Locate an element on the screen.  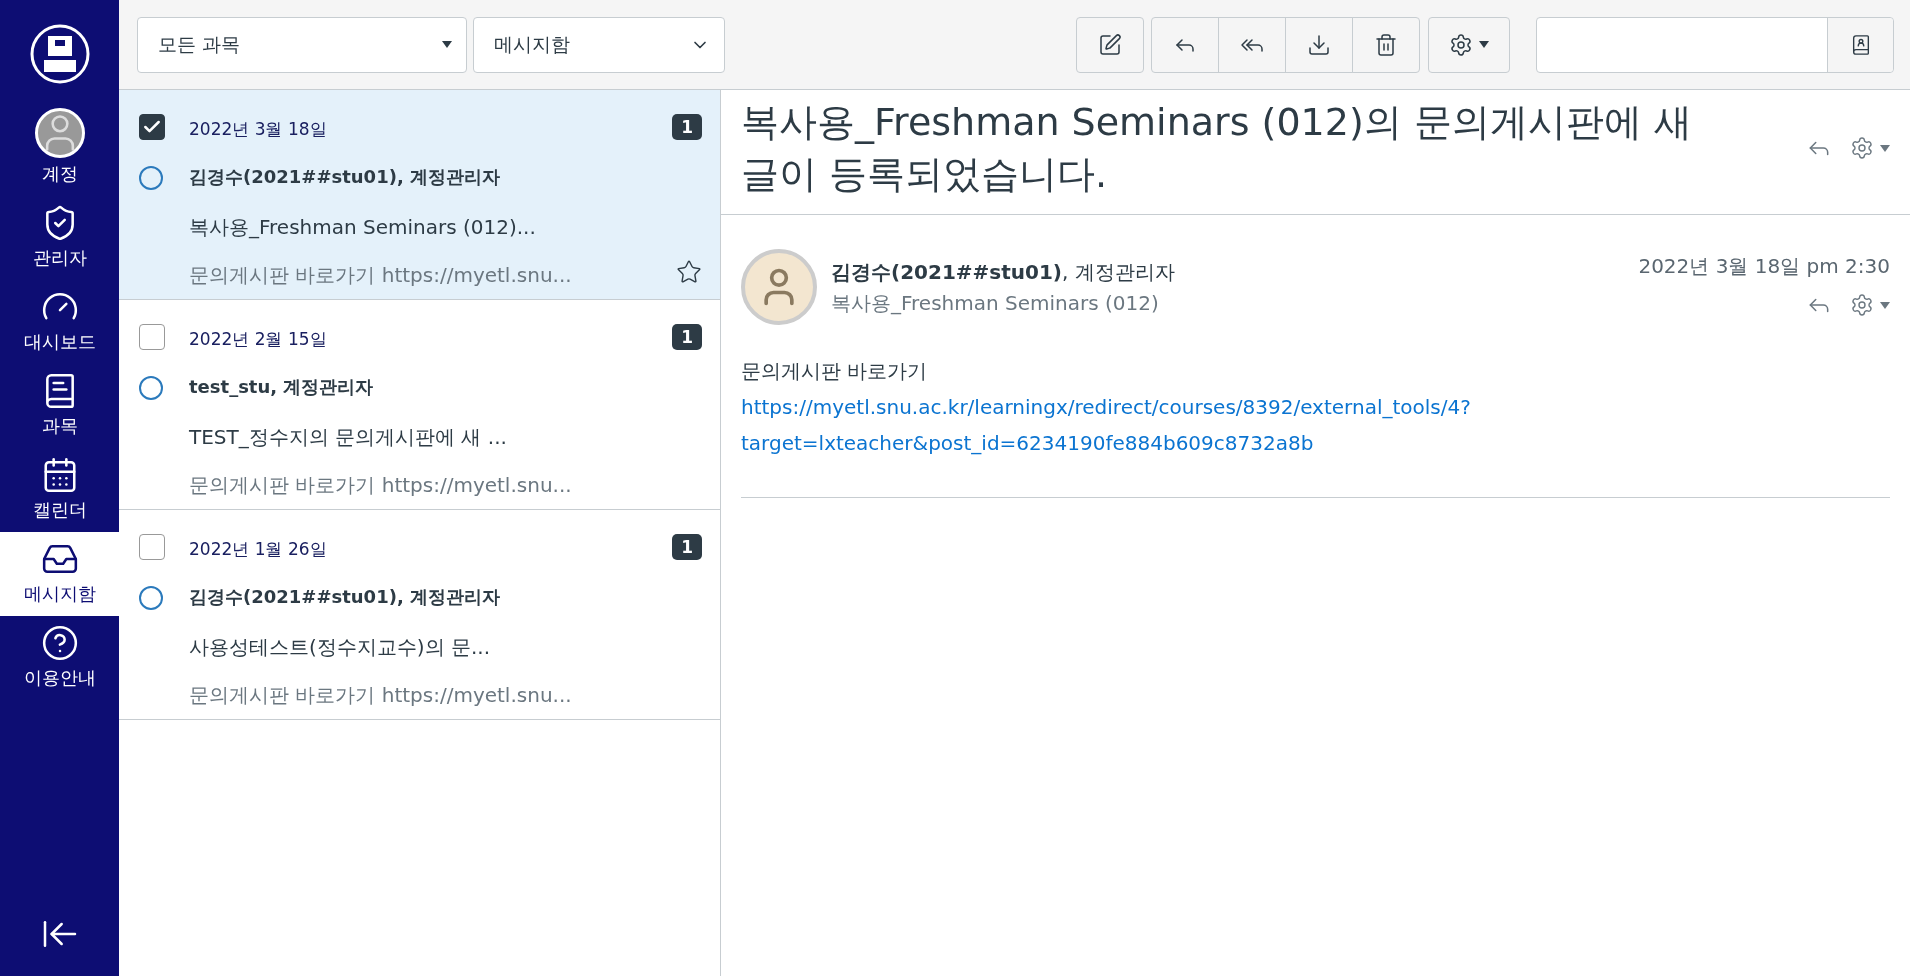
trash-icon is located at coordinates (1386, 44).